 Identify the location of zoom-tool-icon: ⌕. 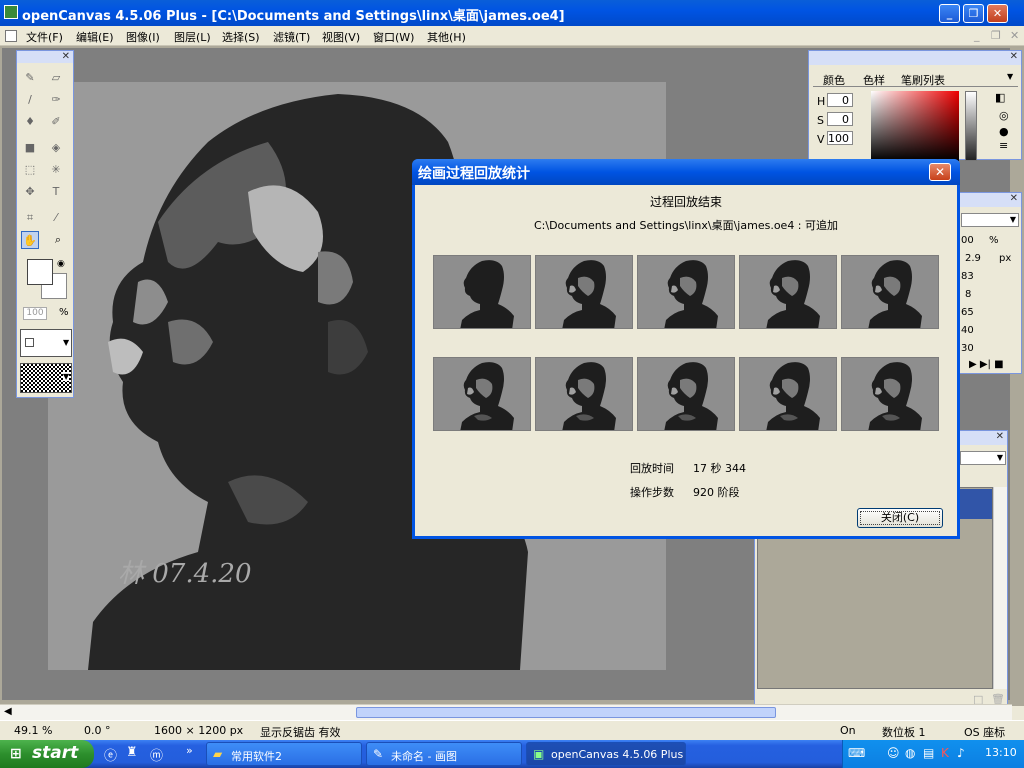
(58, 240).